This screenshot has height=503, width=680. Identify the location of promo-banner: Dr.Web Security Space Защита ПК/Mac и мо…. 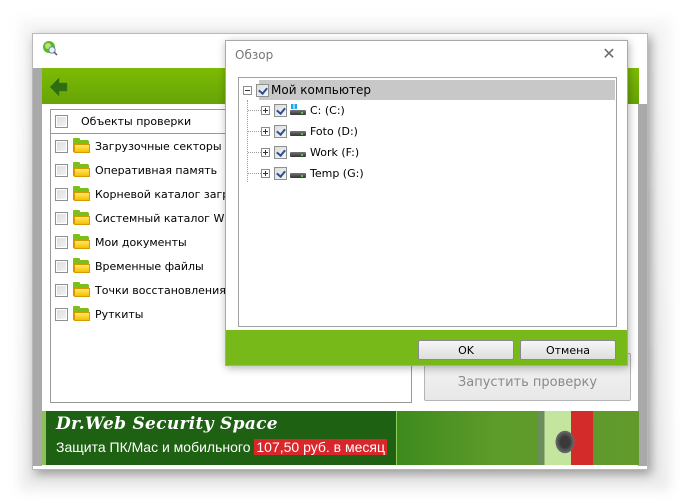
(340, 438).